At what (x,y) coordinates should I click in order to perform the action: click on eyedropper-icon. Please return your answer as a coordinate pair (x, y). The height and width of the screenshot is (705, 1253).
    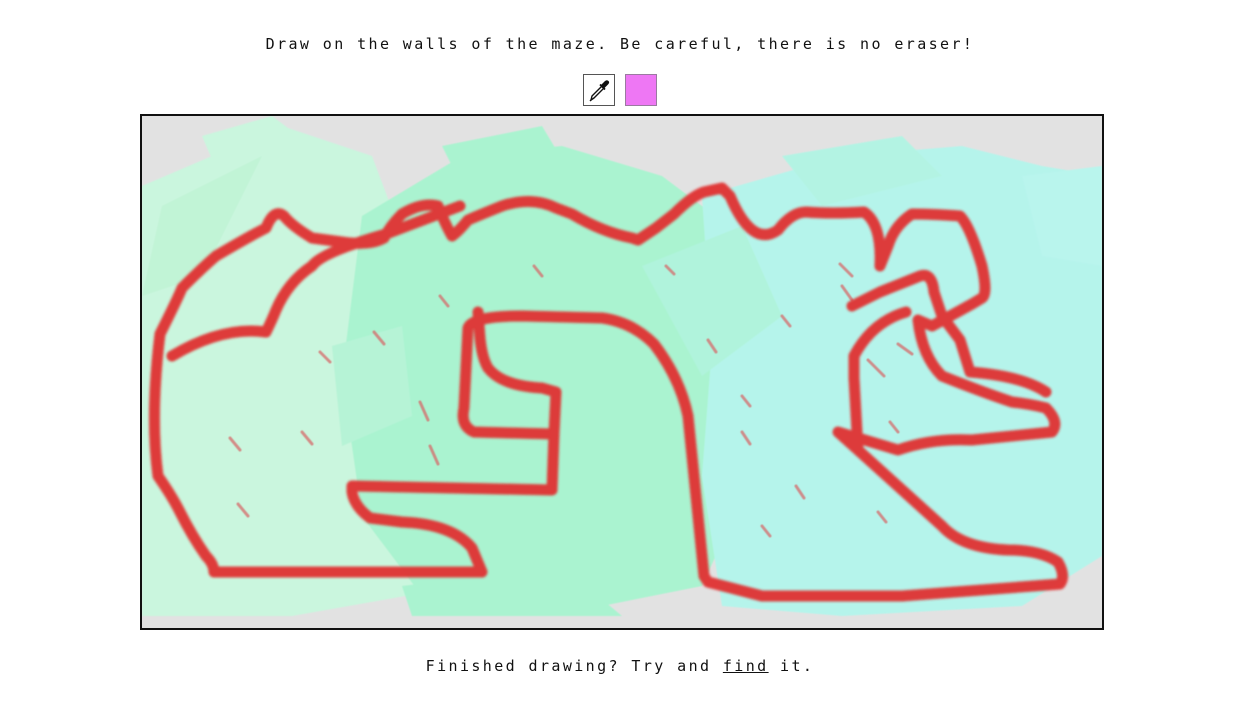
    Looking at the image, I should click on (599, 91).